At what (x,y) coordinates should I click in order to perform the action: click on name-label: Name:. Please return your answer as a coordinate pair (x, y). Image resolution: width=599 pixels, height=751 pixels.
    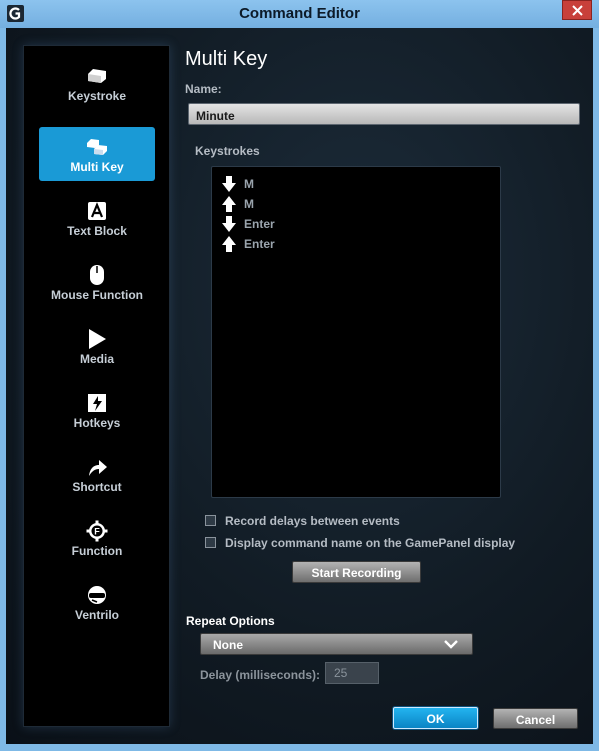
    Looking at the image, I should click on (203, 89).